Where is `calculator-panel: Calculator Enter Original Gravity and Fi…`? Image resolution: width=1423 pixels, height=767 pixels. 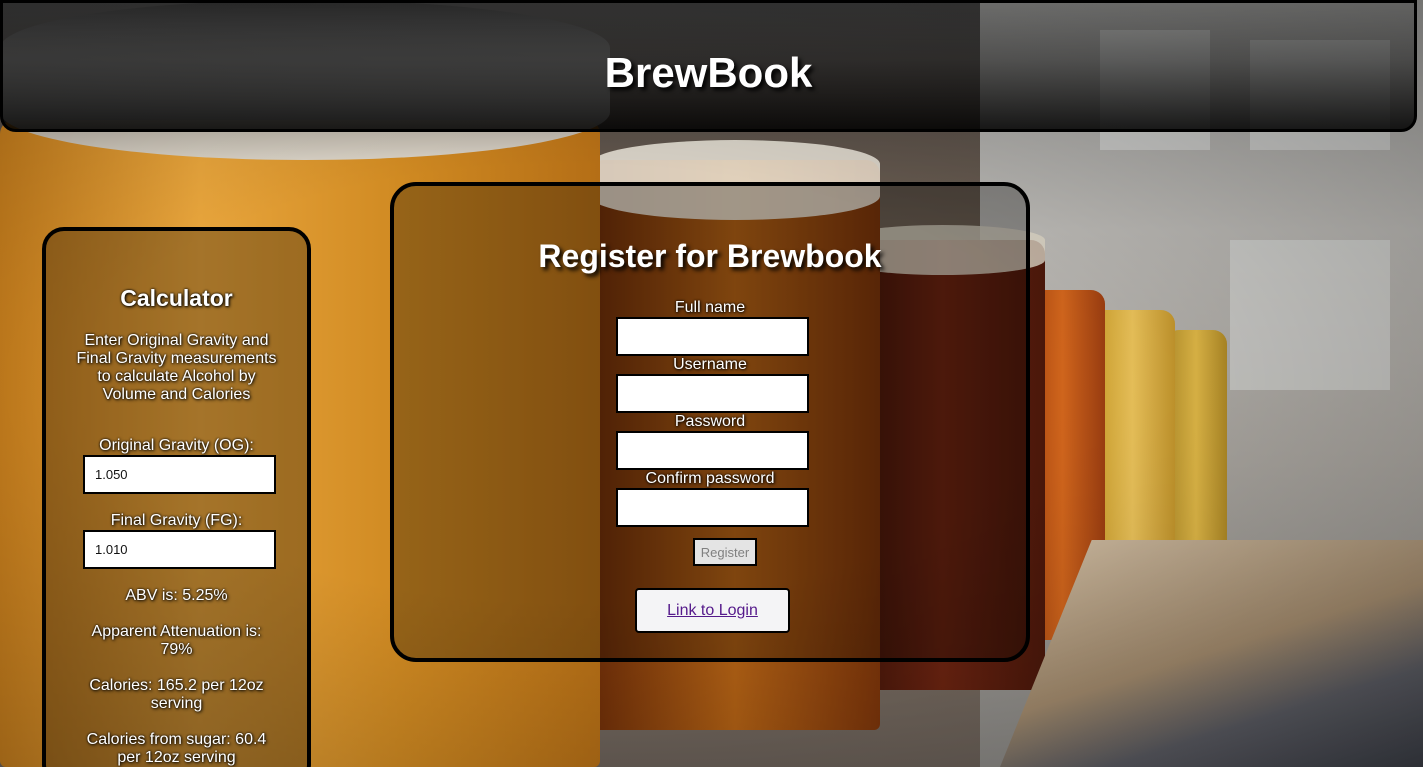 calculator-panel: Calculator Enter Original Gravity and Fi… is located at coordinates (176, 497).